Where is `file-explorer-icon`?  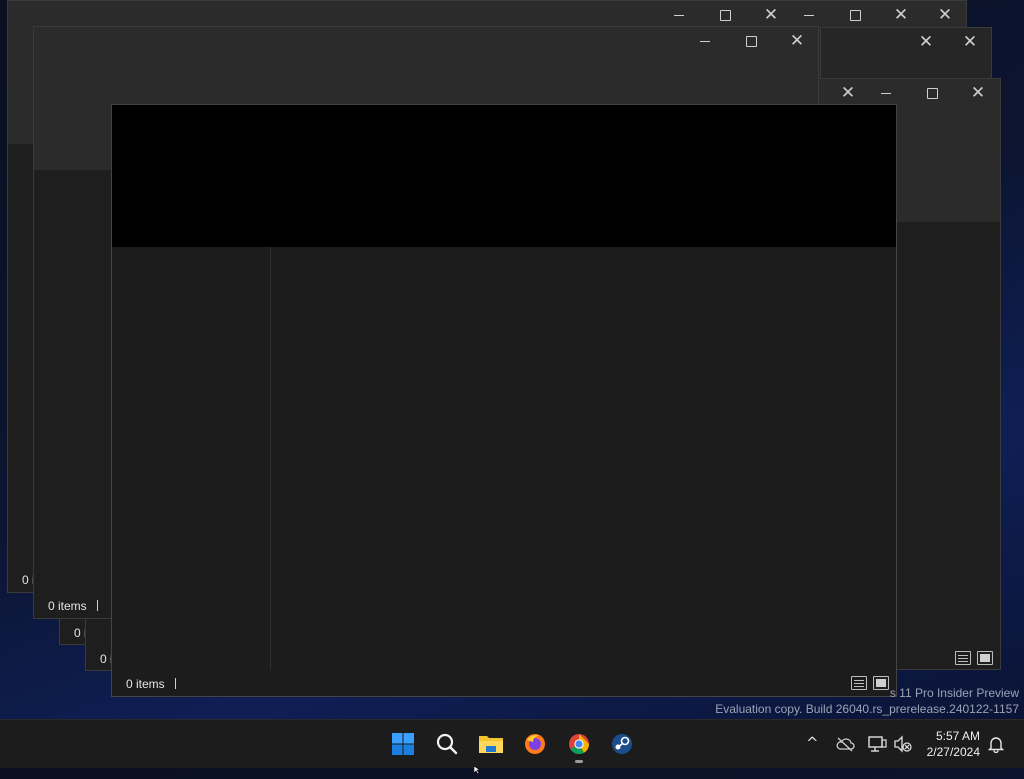
file-explorer-icon is located at coordinates (491, 744).